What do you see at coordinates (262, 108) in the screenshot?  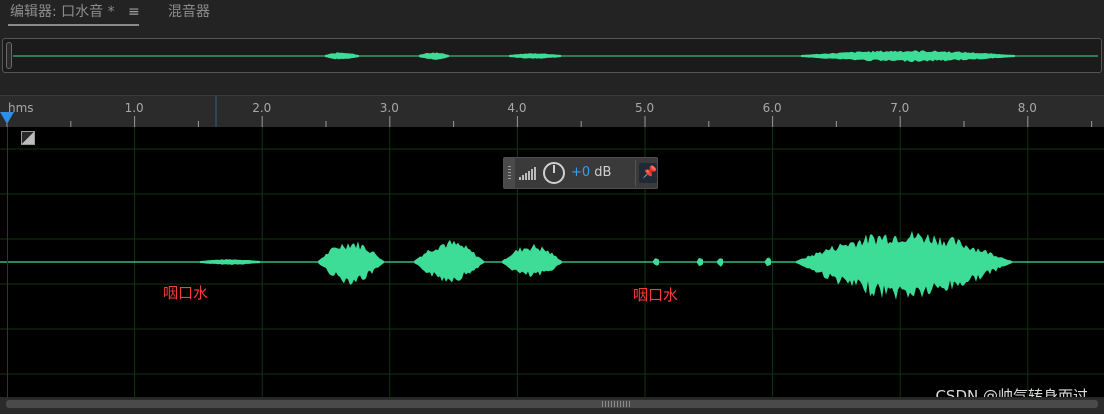 I see `ruler-tick-label: 2.0` at bounding box center [262, 108].